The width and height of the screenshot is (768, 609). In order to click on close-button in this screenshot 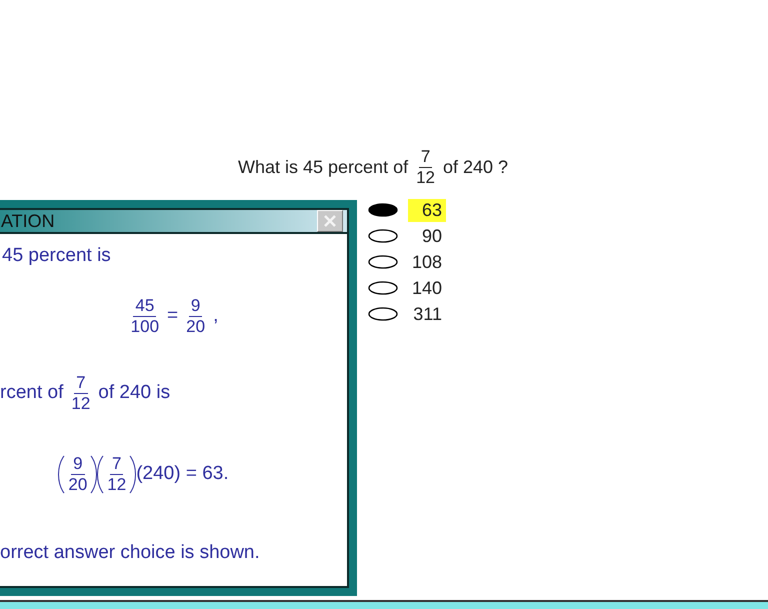, I will do `click(330, 221)`.